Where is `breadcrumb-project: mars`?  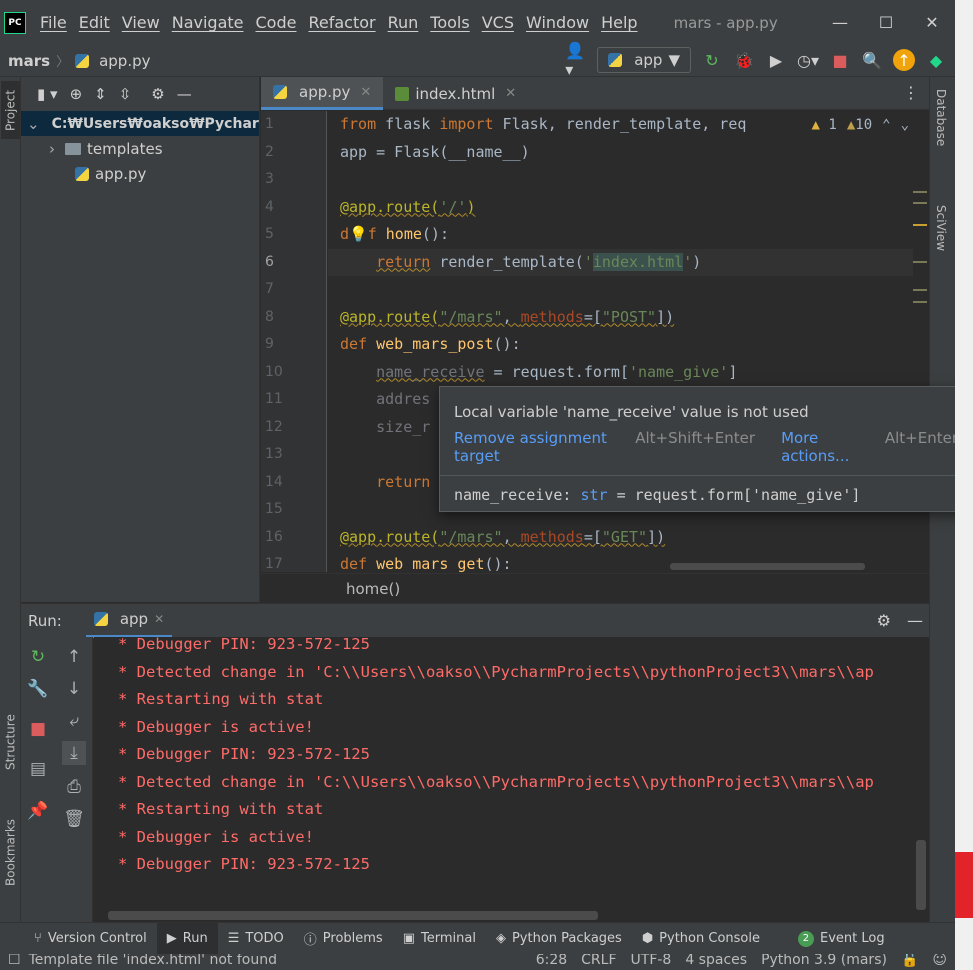 breadcrumb-project: mars is located at coordinates (29, 61).